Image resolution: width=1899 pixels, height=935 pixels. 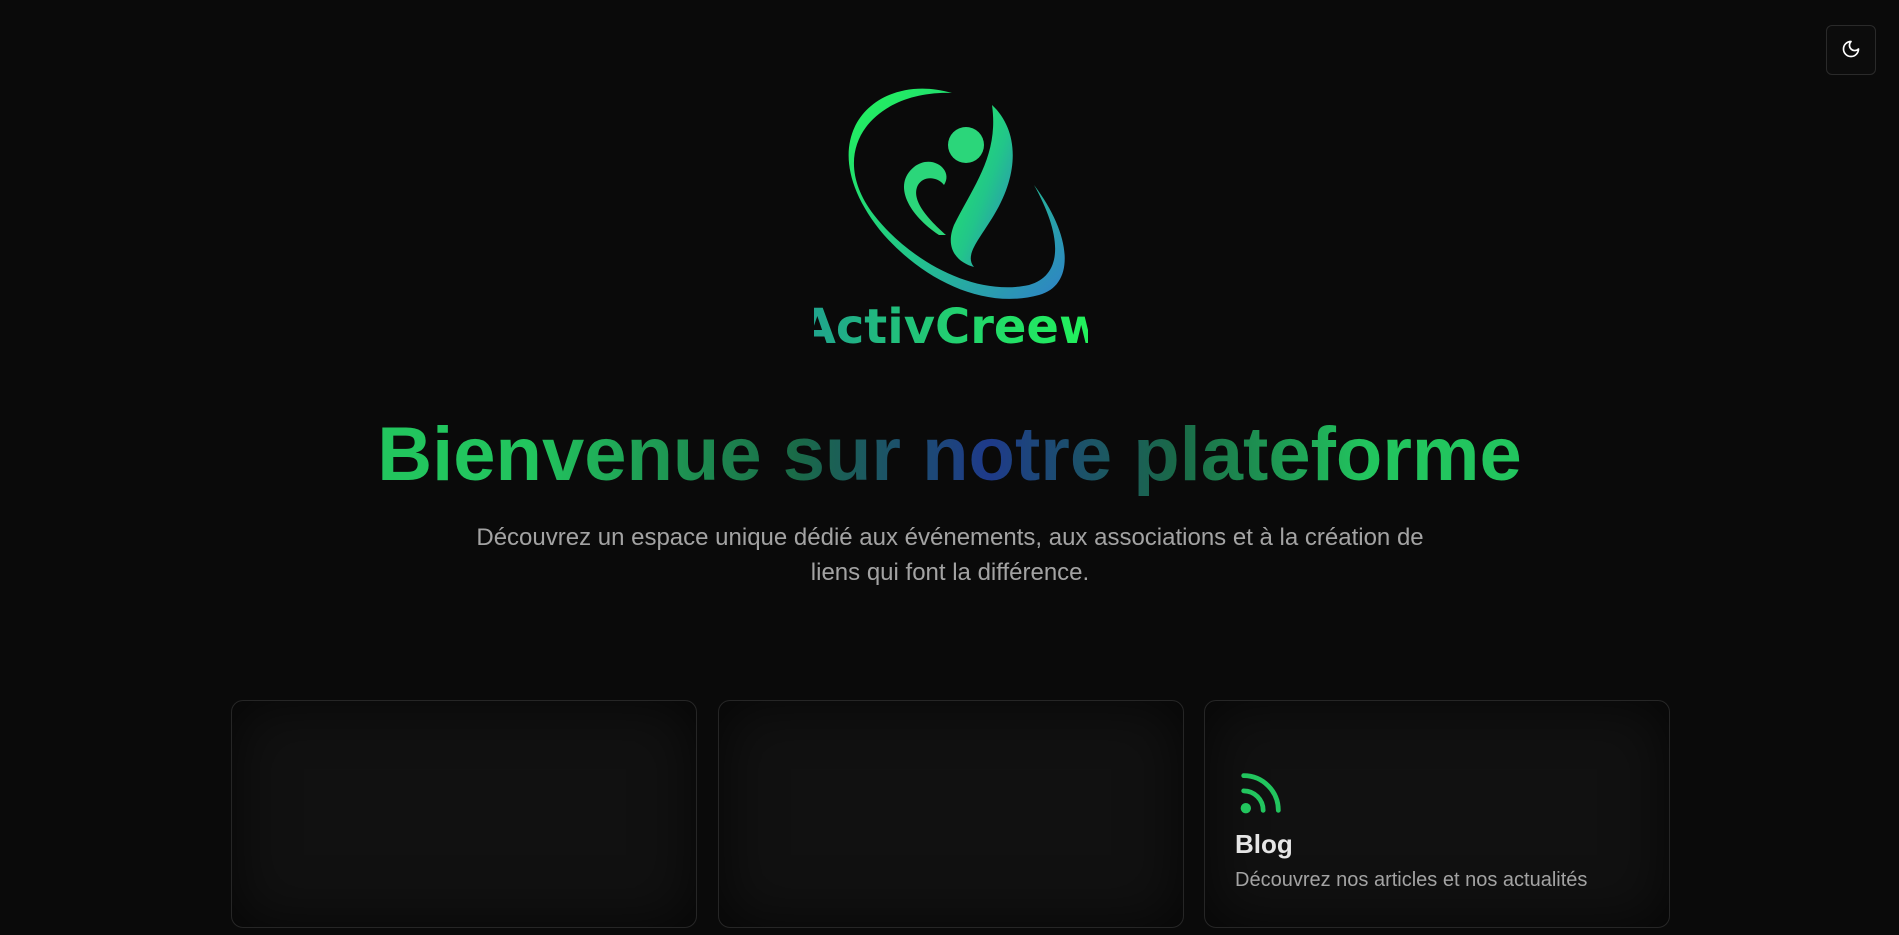 I want to click on card-description: Découvrez nos articles et nos actualités, so click(x=1411, y=880).